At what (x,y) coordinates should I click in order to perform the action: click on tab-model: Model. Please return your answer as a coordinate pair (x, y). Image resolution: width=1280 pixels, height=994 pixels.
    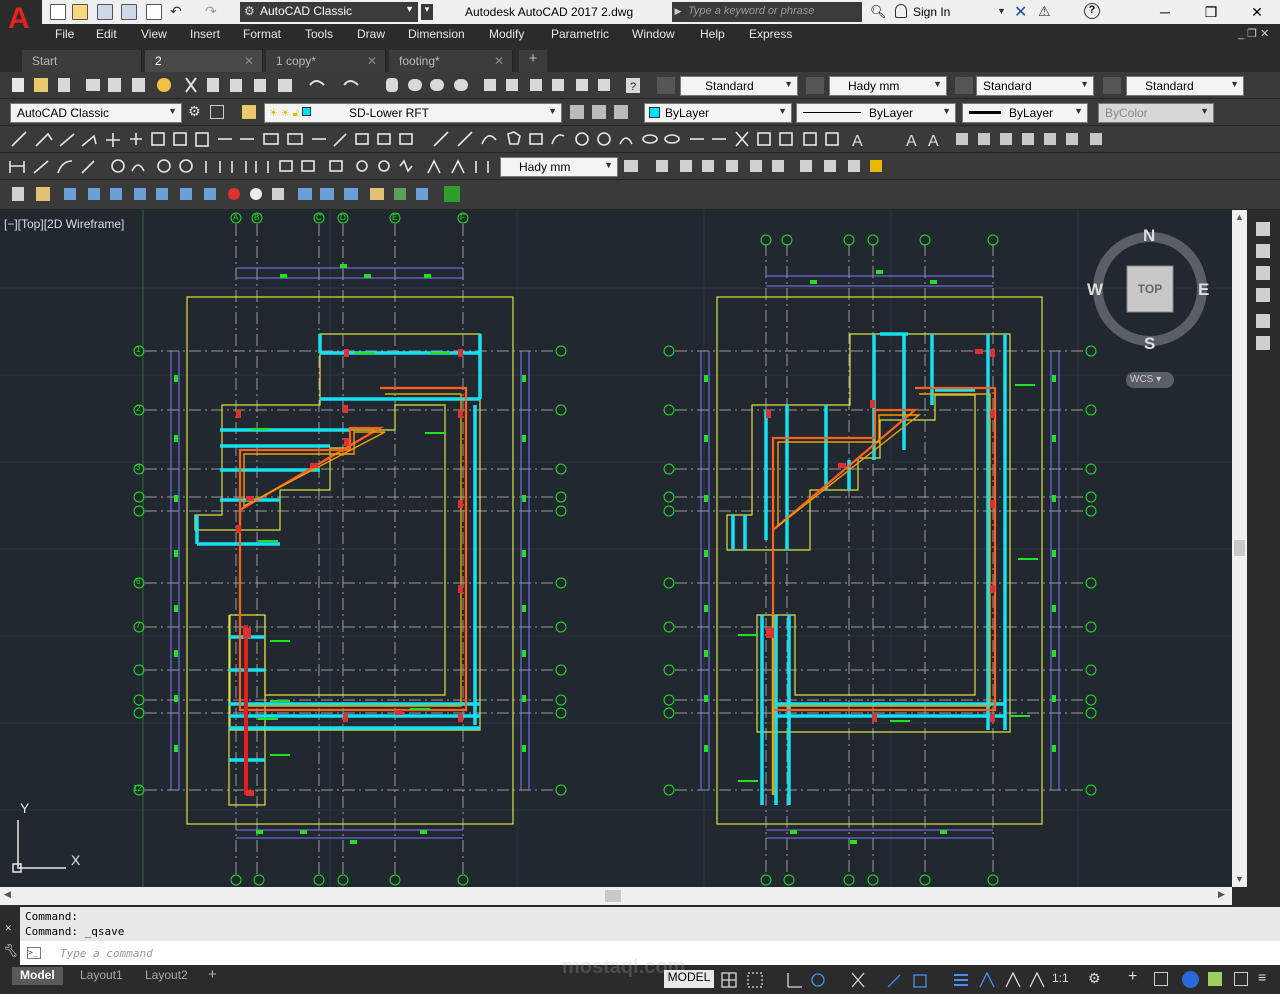
    Looking at the image, I should click on (37, 976).